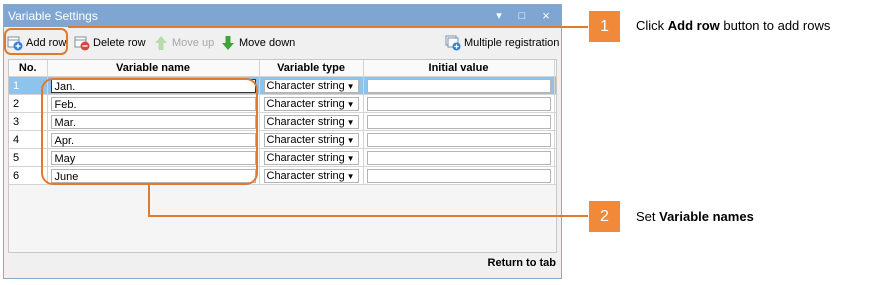 The image size is (881, 285). I want to click on dropdown-icon: ▾, so click(499, 16).